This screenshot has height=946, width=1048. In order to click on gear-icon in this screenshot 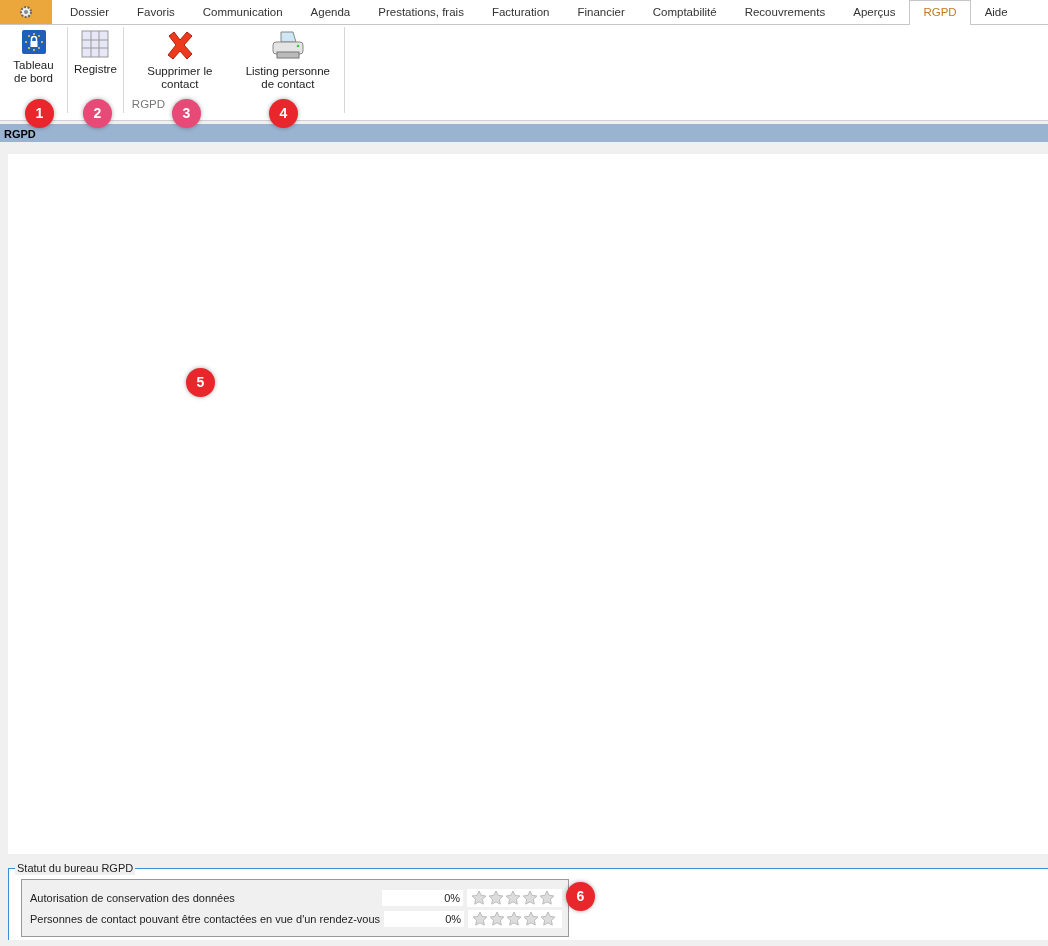, I will do `click(26, 12)`.